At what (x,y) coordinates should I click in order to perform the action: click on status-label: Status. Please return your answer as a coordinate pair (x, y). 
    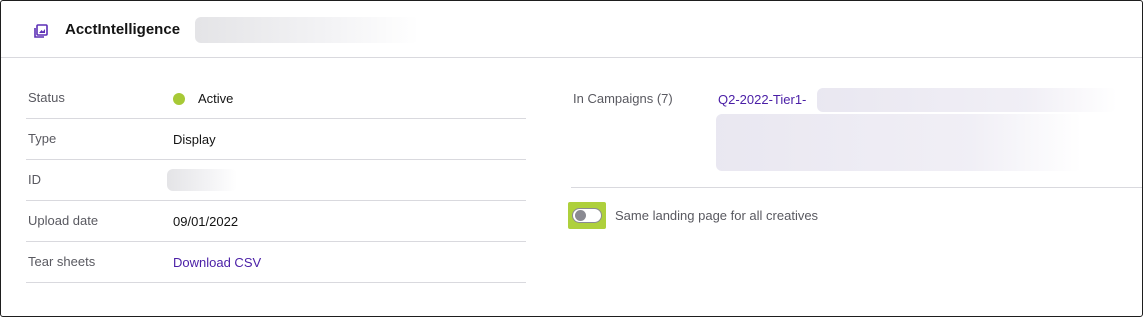
    Looking at the image, I should click on (46, 97).